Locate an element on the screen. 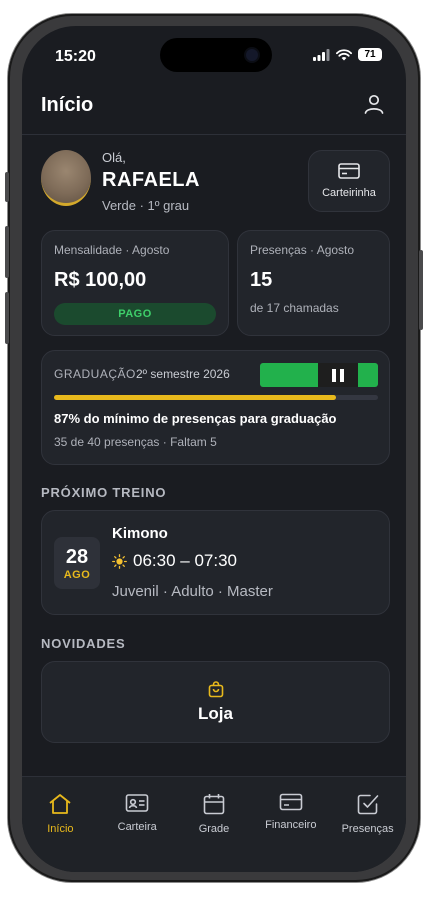  nav-label: Financeiro is located at coordinates (291, 825).